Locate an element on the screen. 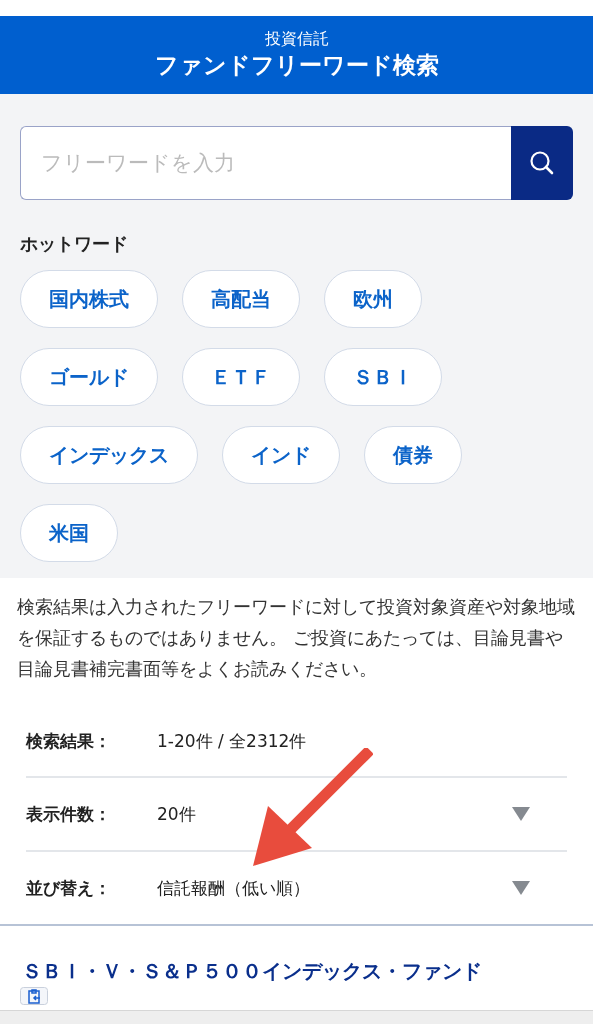 The image size is (593, 1024). header-category: 投資信託 is located at coordinates (296, 39).